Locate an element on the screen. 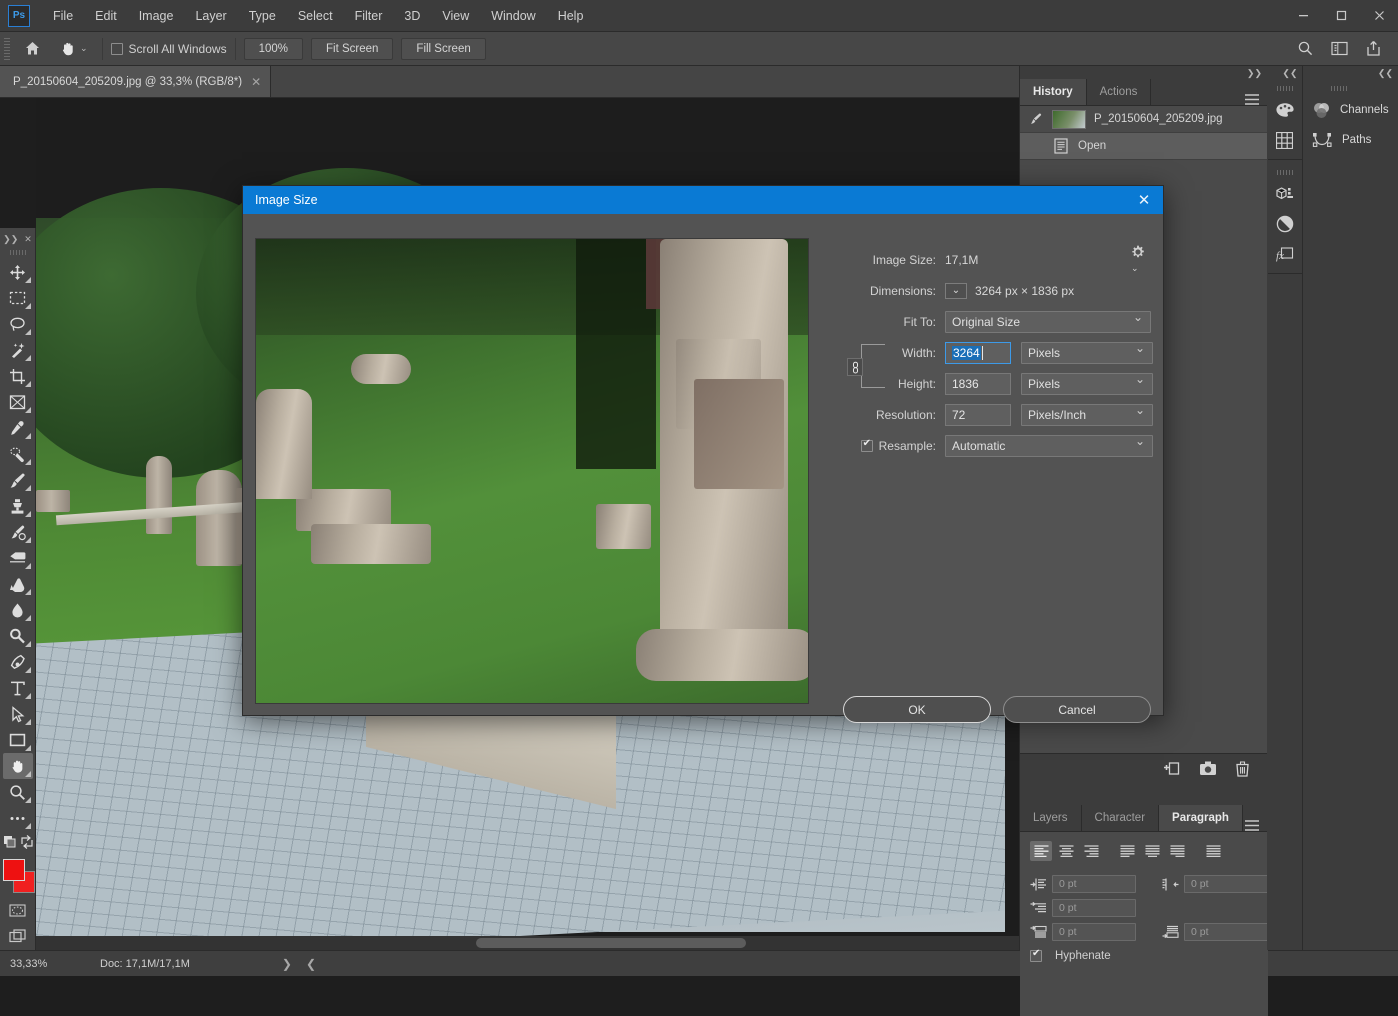  screen-mode-button is located at coordinates (18, 936).